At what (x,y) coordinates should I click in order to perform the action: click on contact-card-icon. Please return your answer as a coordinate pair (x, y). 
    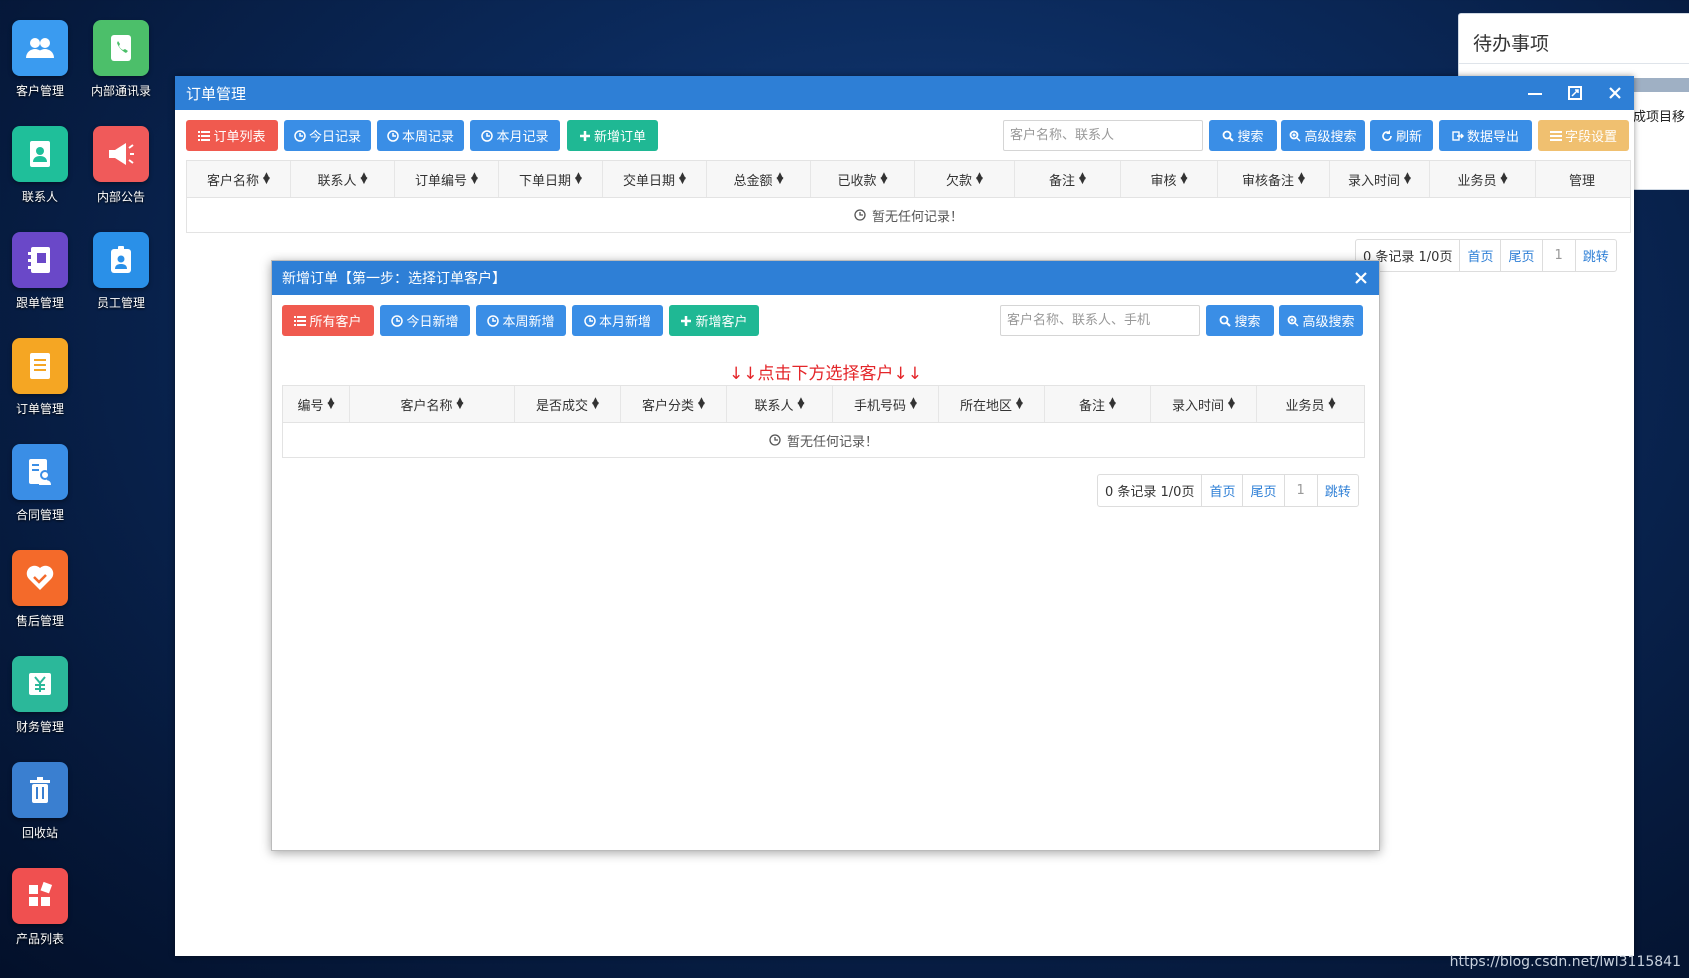
    Looking at the image, I should click on (40, 154).